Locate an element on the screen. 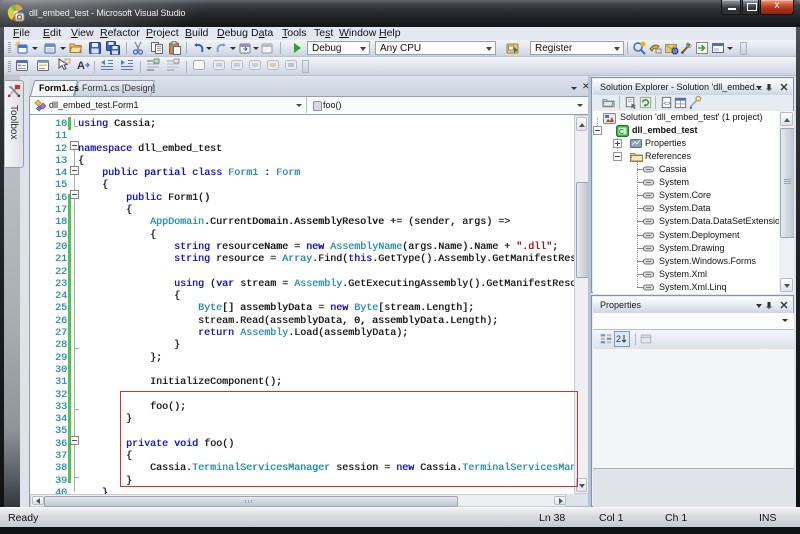 This screenshot has width=800, height=534. svg-text: 2 is located at coordinates (618, 339).